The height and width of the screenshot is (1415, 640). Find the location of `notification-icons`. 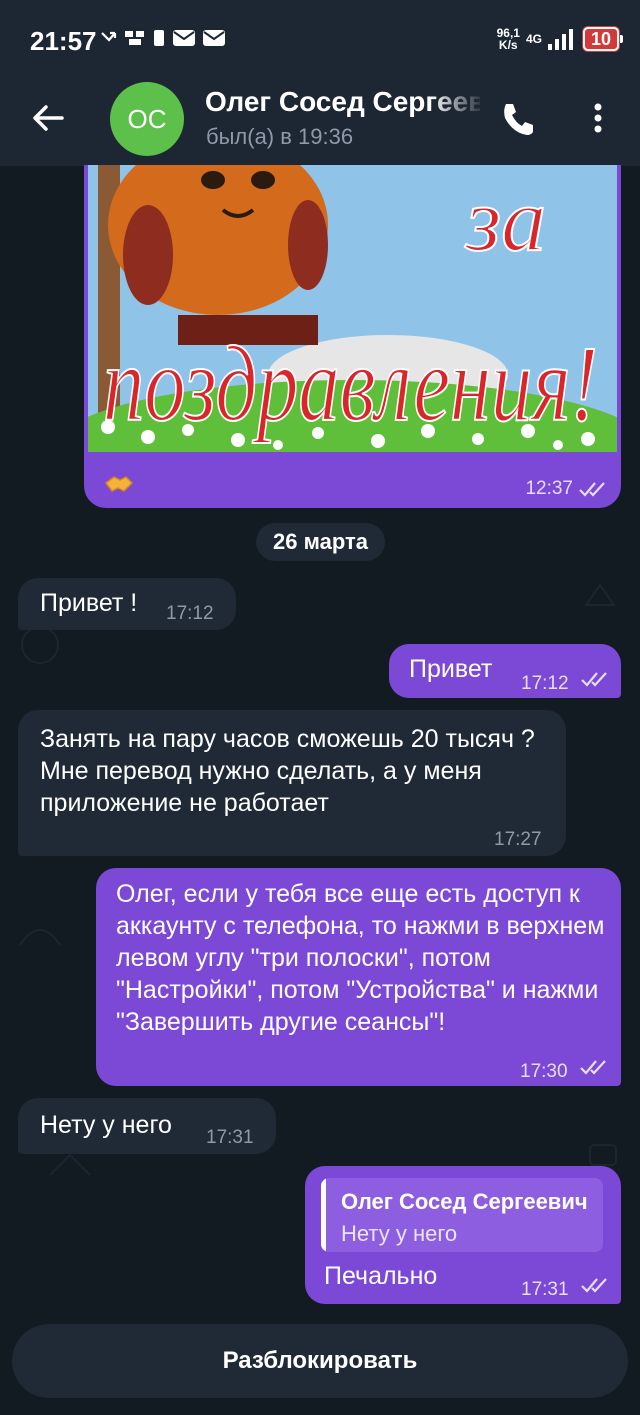

notification-icons is located at coordinates (163, 38).